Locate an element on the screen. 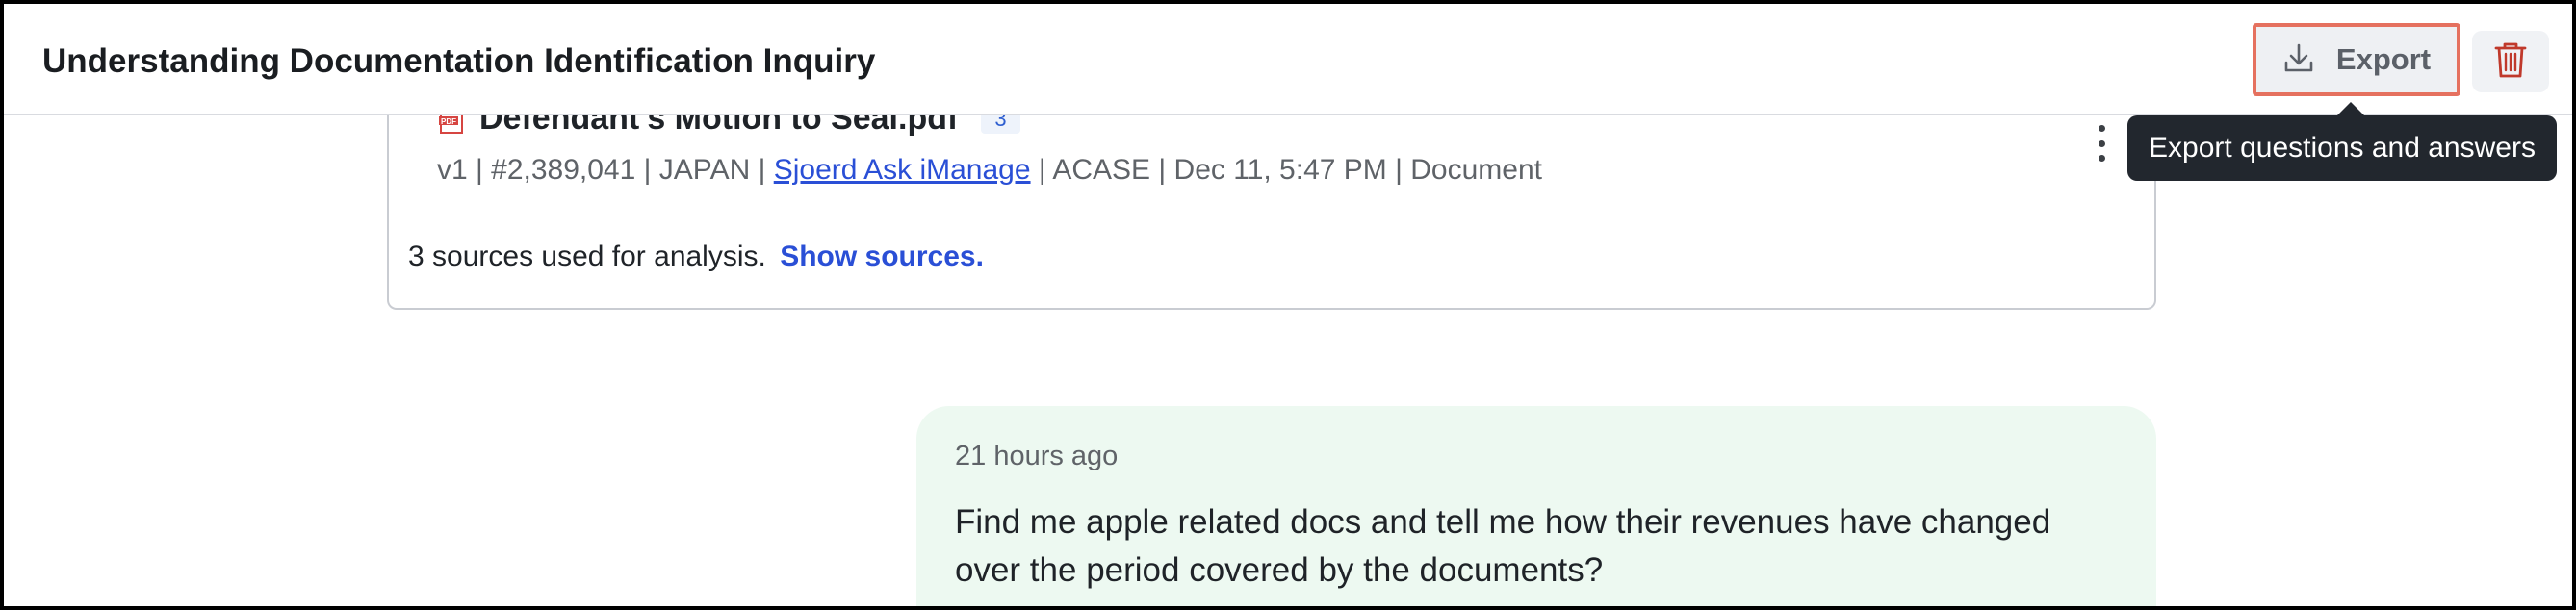 The width and height of the screenshot is (2576, 610). delete-button is located at coordinates (2510, 61).